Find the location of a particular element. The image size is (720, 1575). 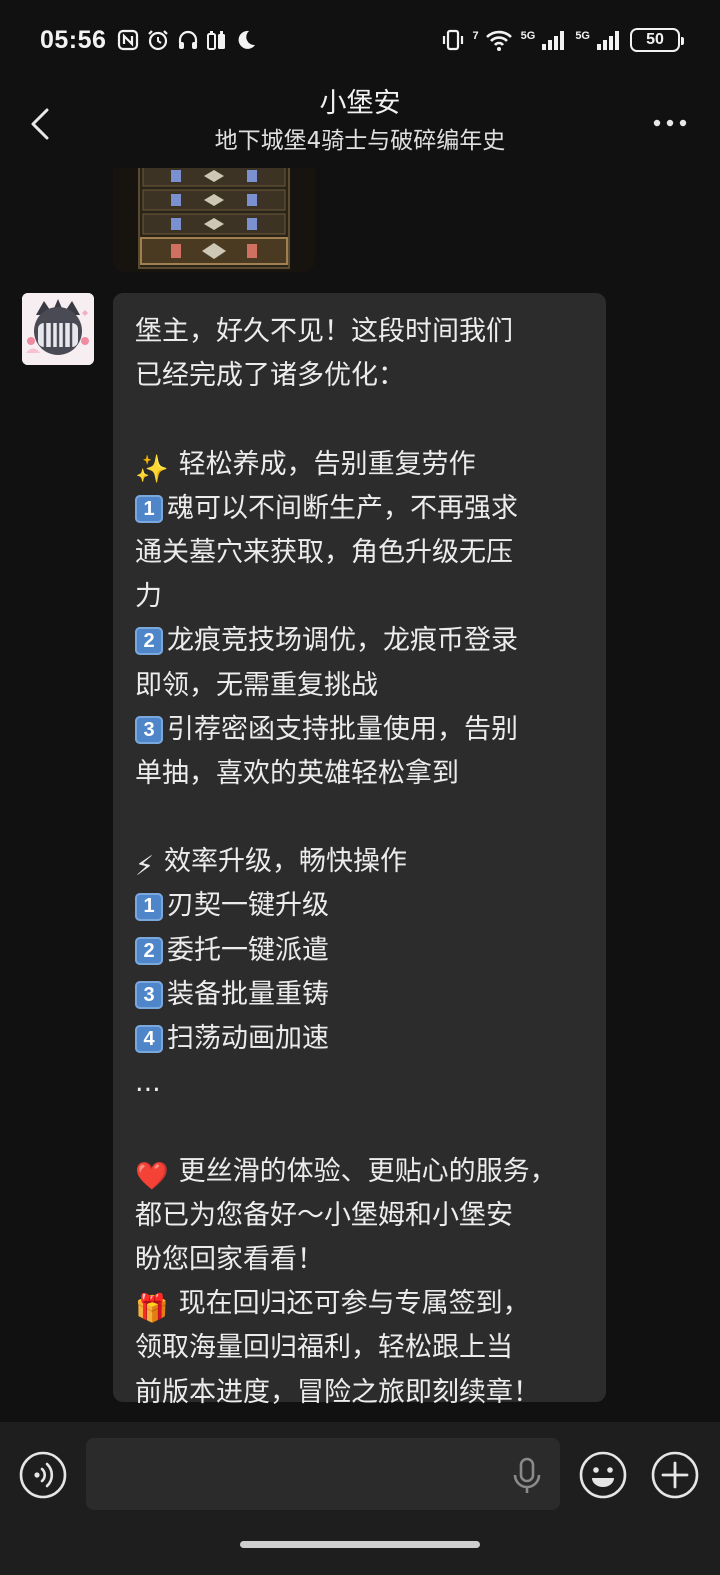

status-icons is located at coordinates (187, 40).